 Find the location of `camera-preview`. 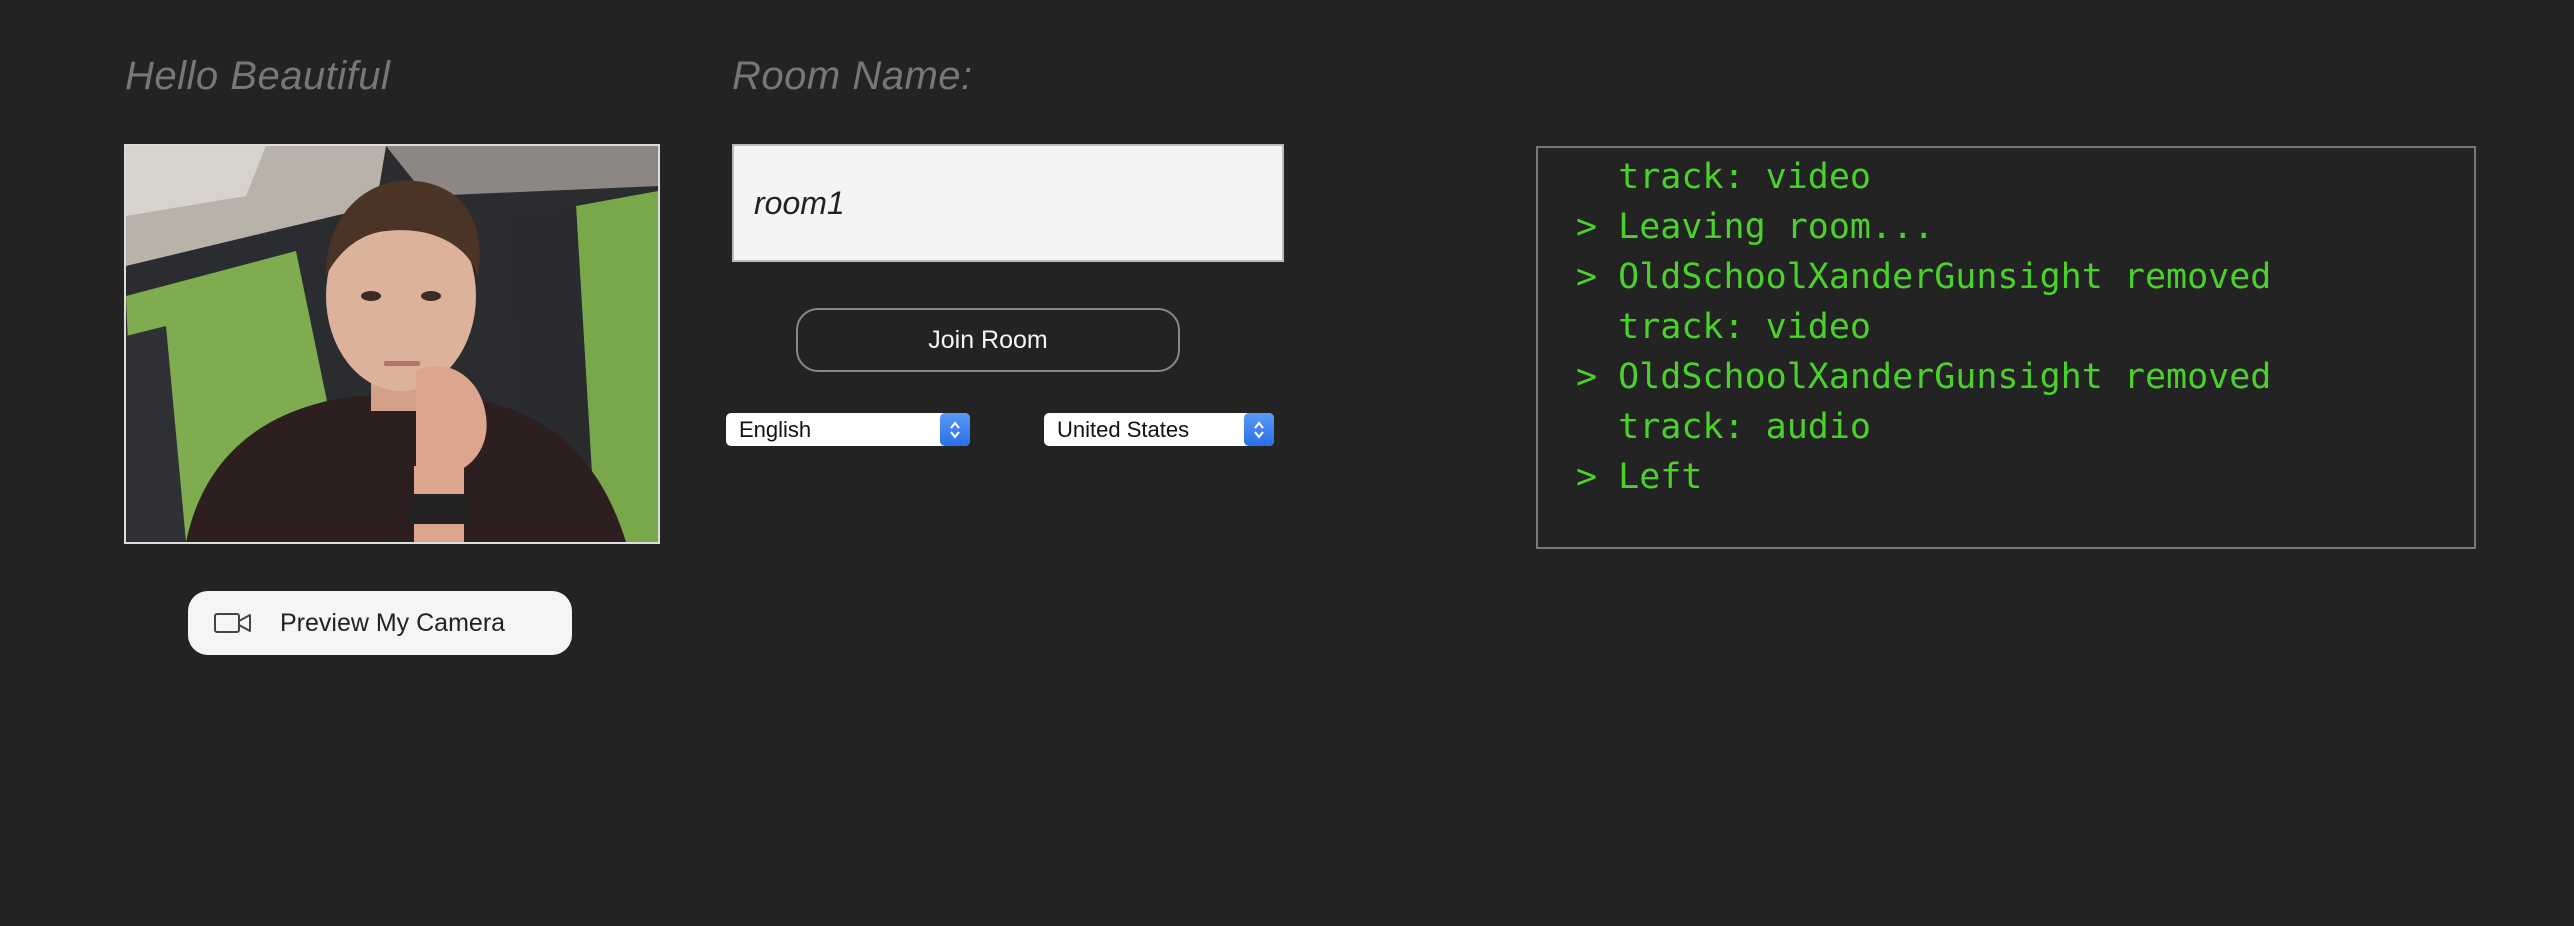

camera-preview is located at coordinates (392, 344).